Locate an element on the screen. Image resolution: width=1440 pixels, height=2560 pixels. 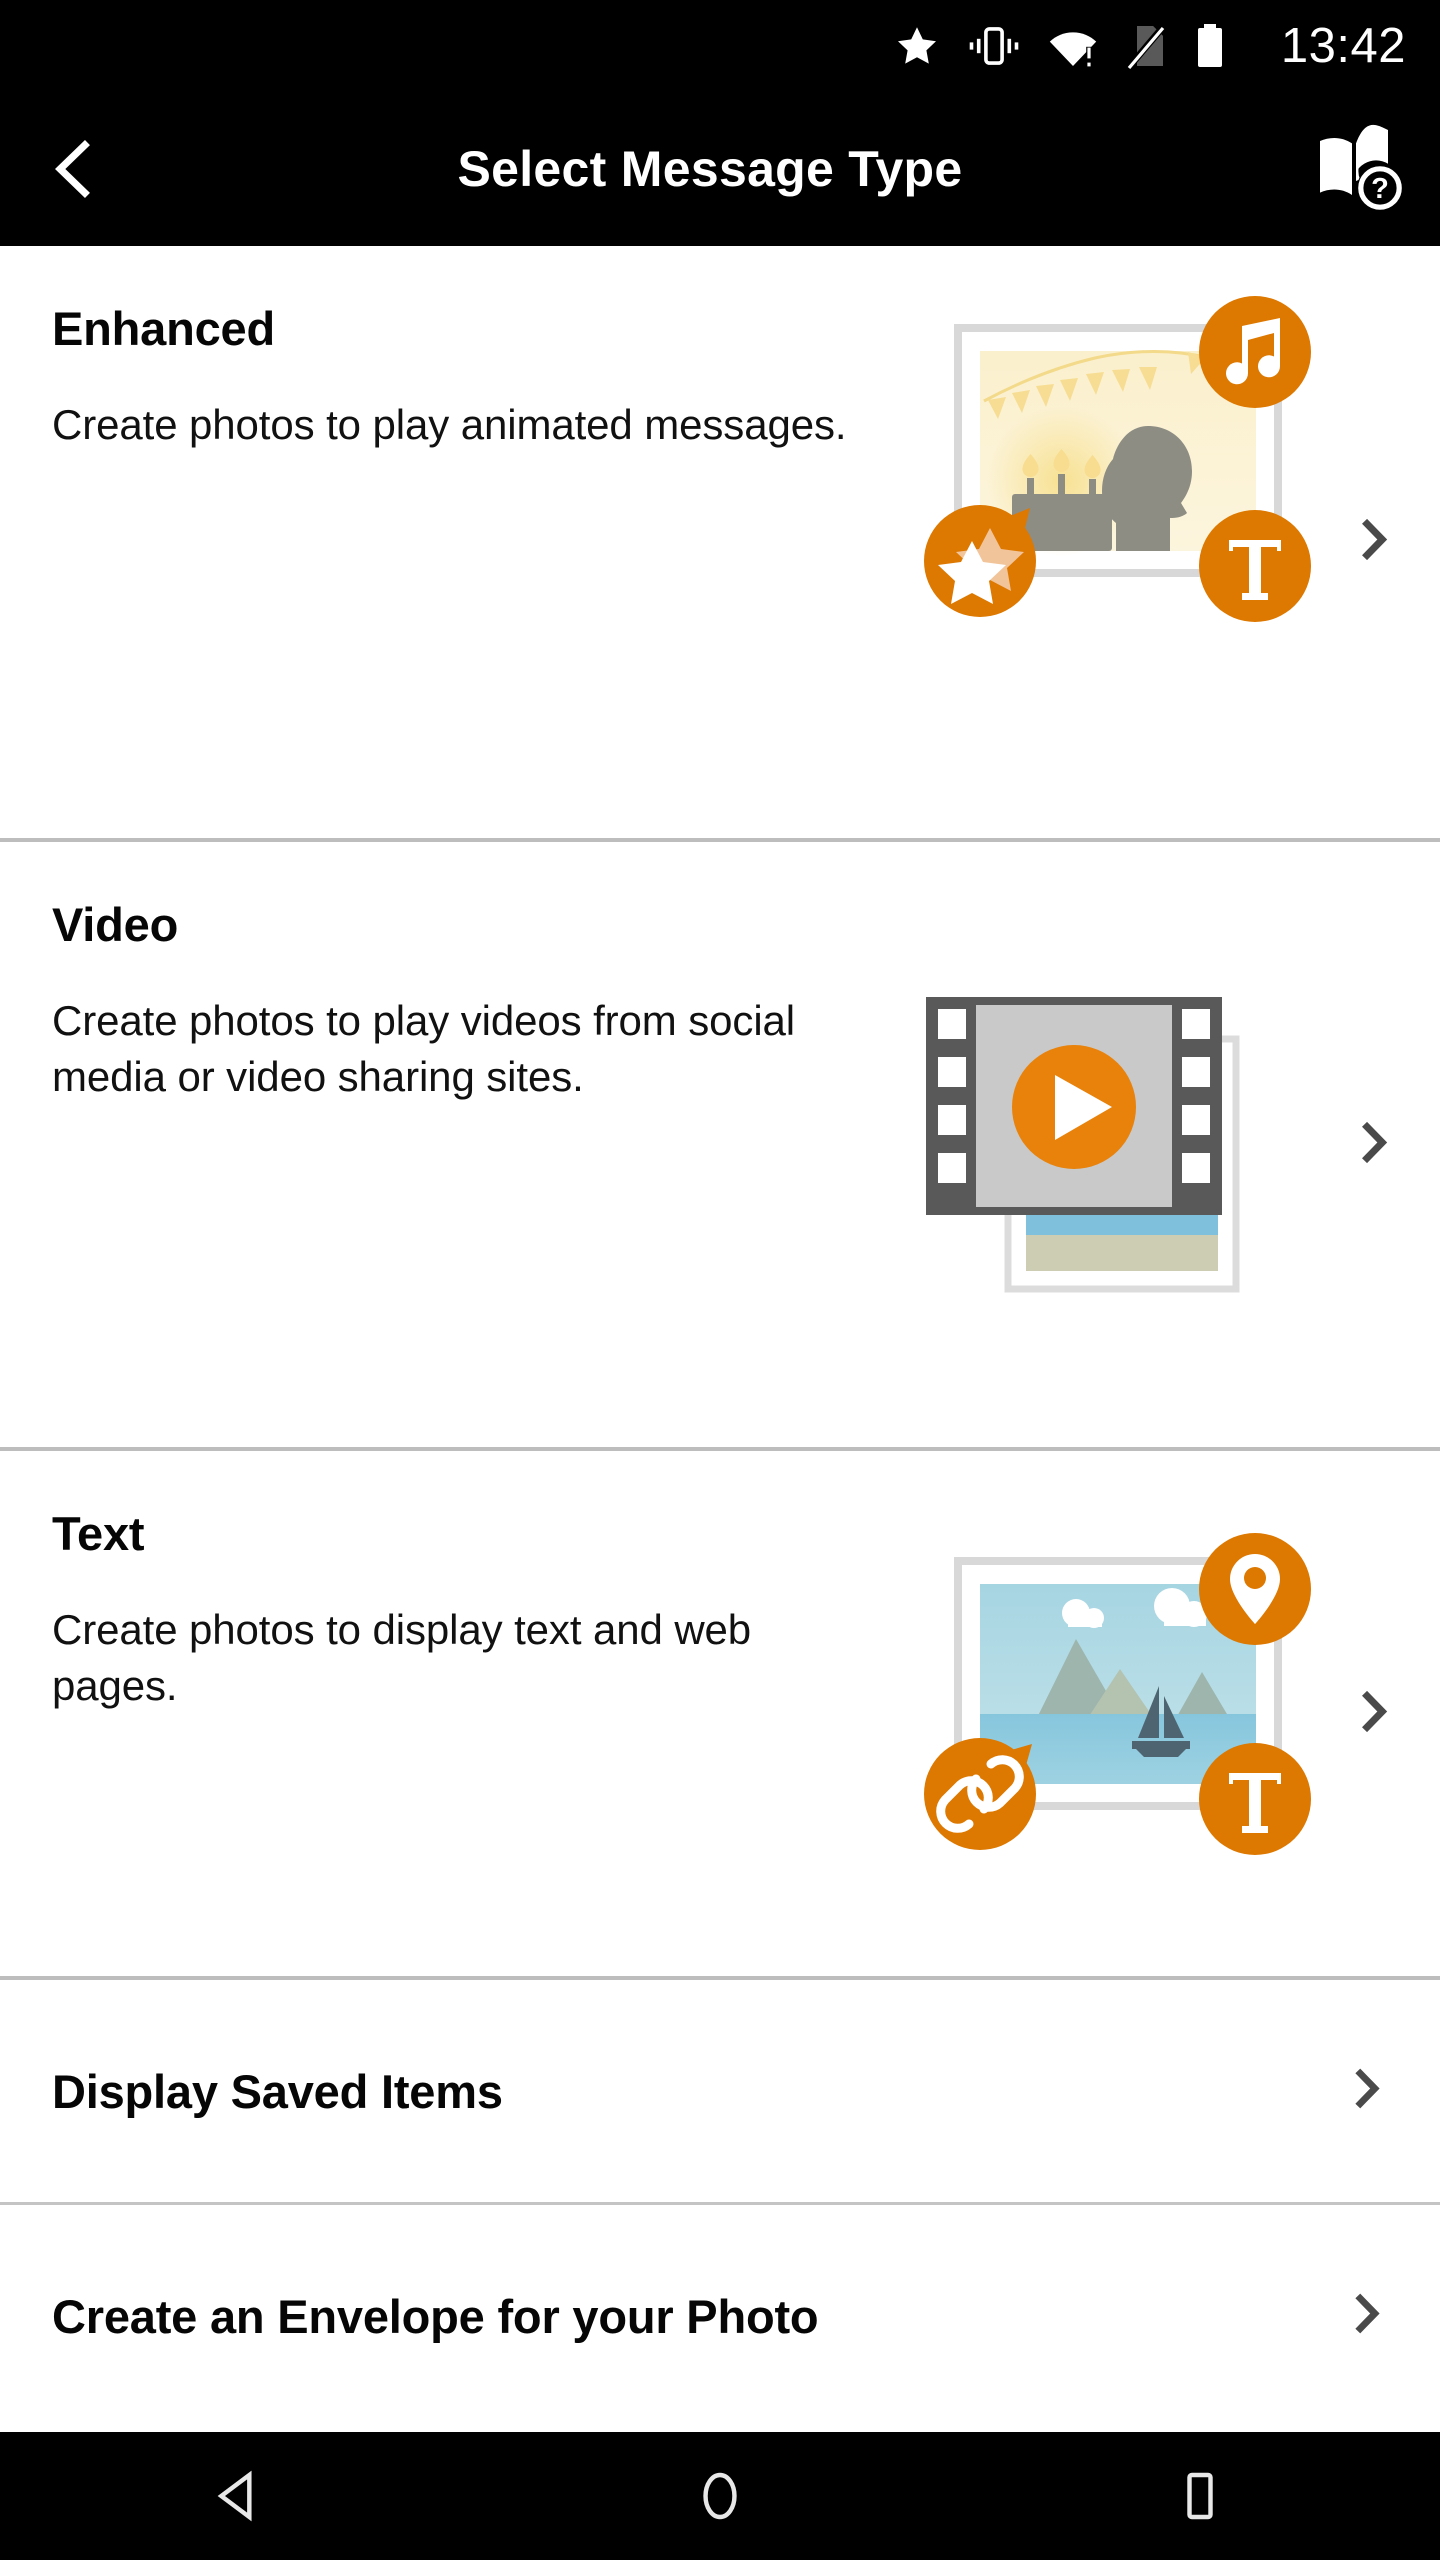
back-button is located at coordinates (75, 169).